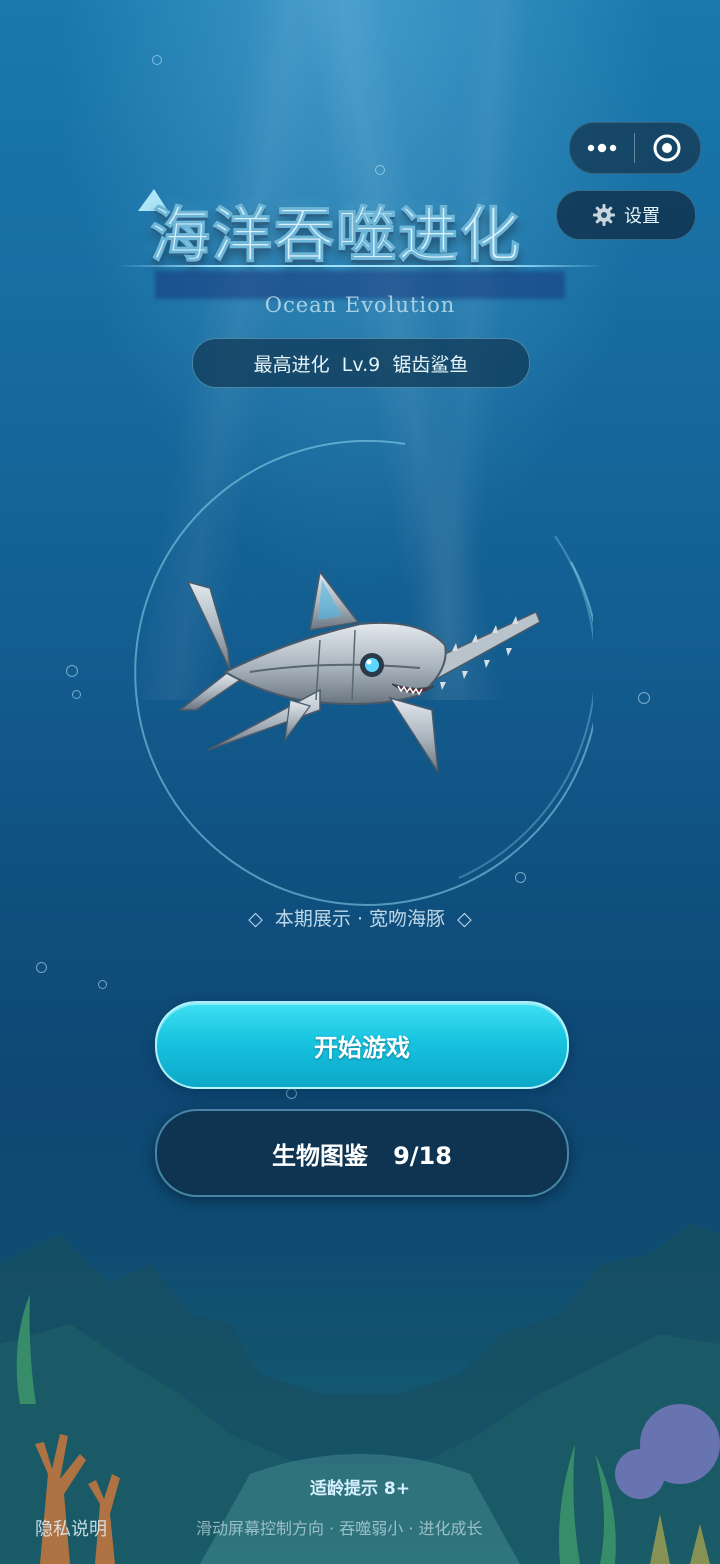 The width and height of the screenshot is (720, 1564). What do you see at coordinates (642, 216) in the screenshot?
I see `settings-label: 设置` at bounding box center [642, 216].